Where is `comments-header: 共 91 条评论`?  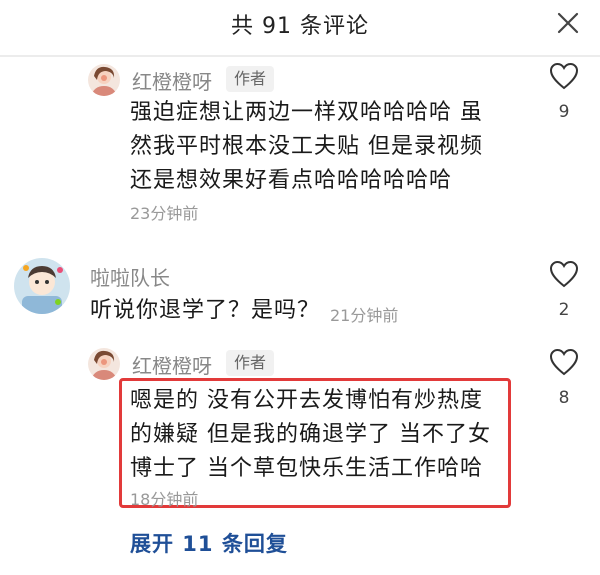
comments-header: 共 91 条评论 is located at coordinates (300, 24).